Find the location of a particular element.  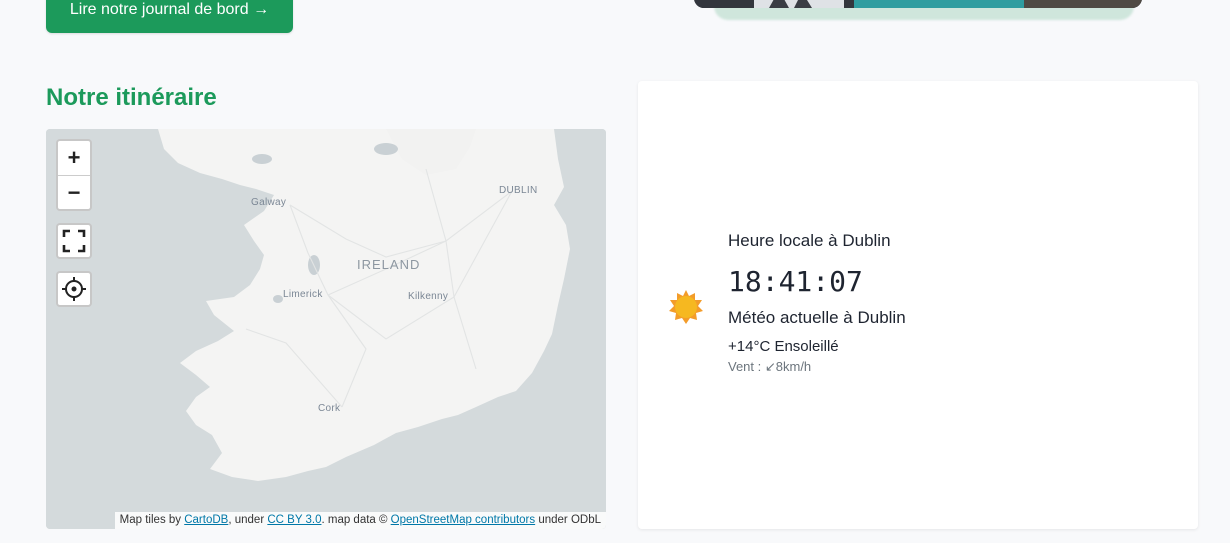

attribution-text: , under is located at coordinates (248, 520).